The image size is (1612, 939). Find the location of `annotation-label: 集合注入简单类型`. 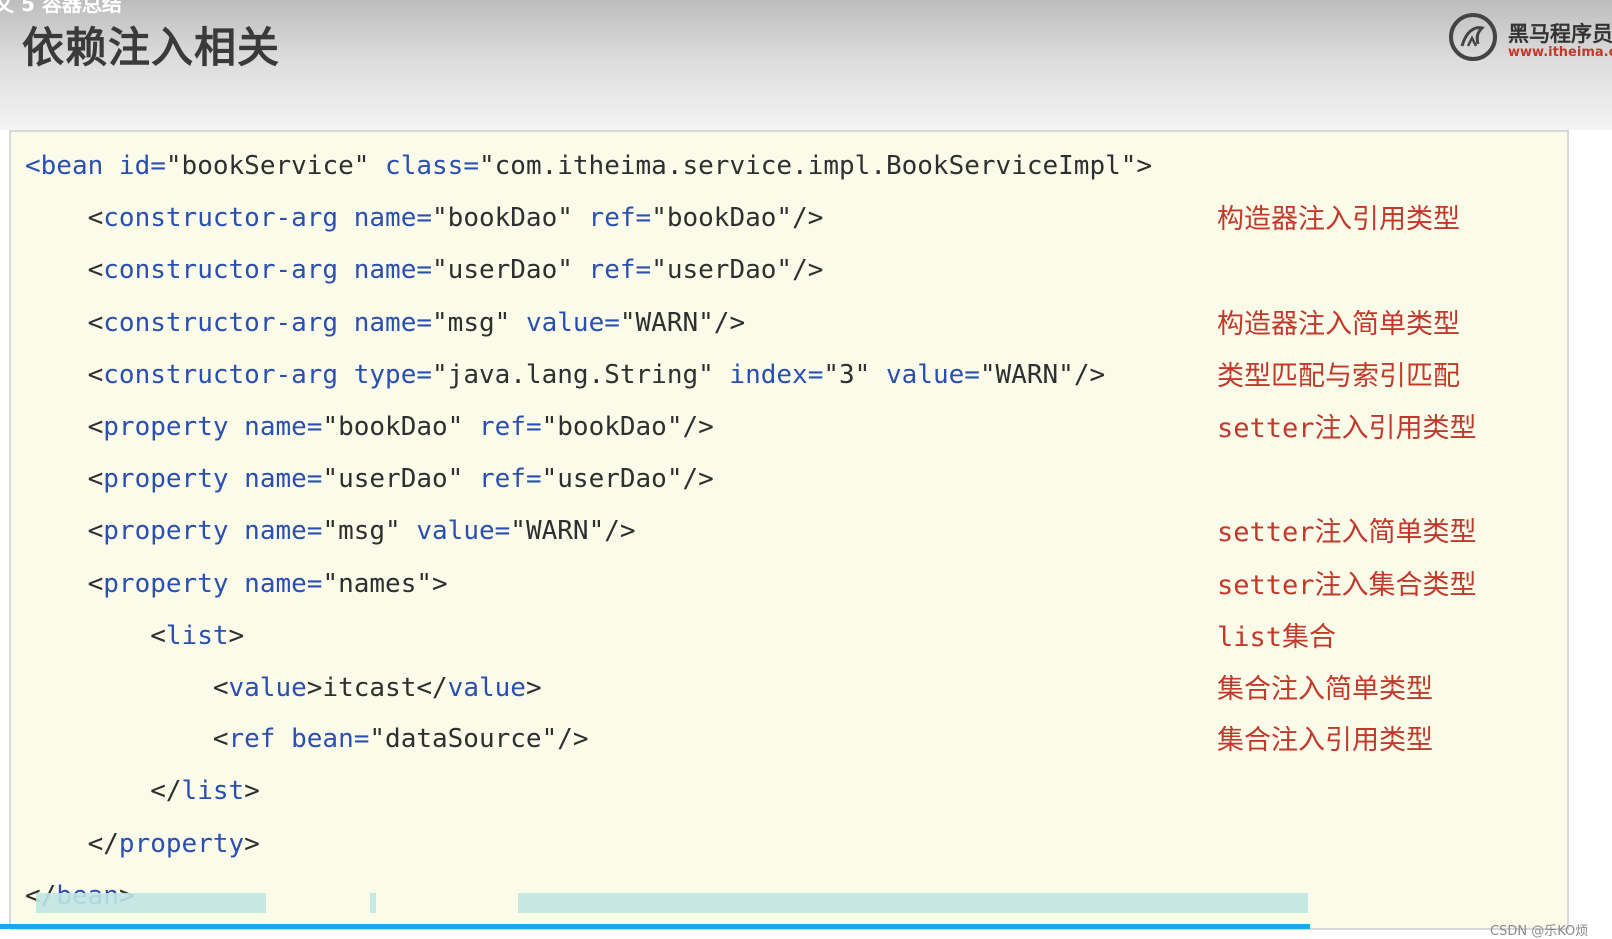

annotation-label: 集合注入简单类型 is located at coordinates (1325, 689).